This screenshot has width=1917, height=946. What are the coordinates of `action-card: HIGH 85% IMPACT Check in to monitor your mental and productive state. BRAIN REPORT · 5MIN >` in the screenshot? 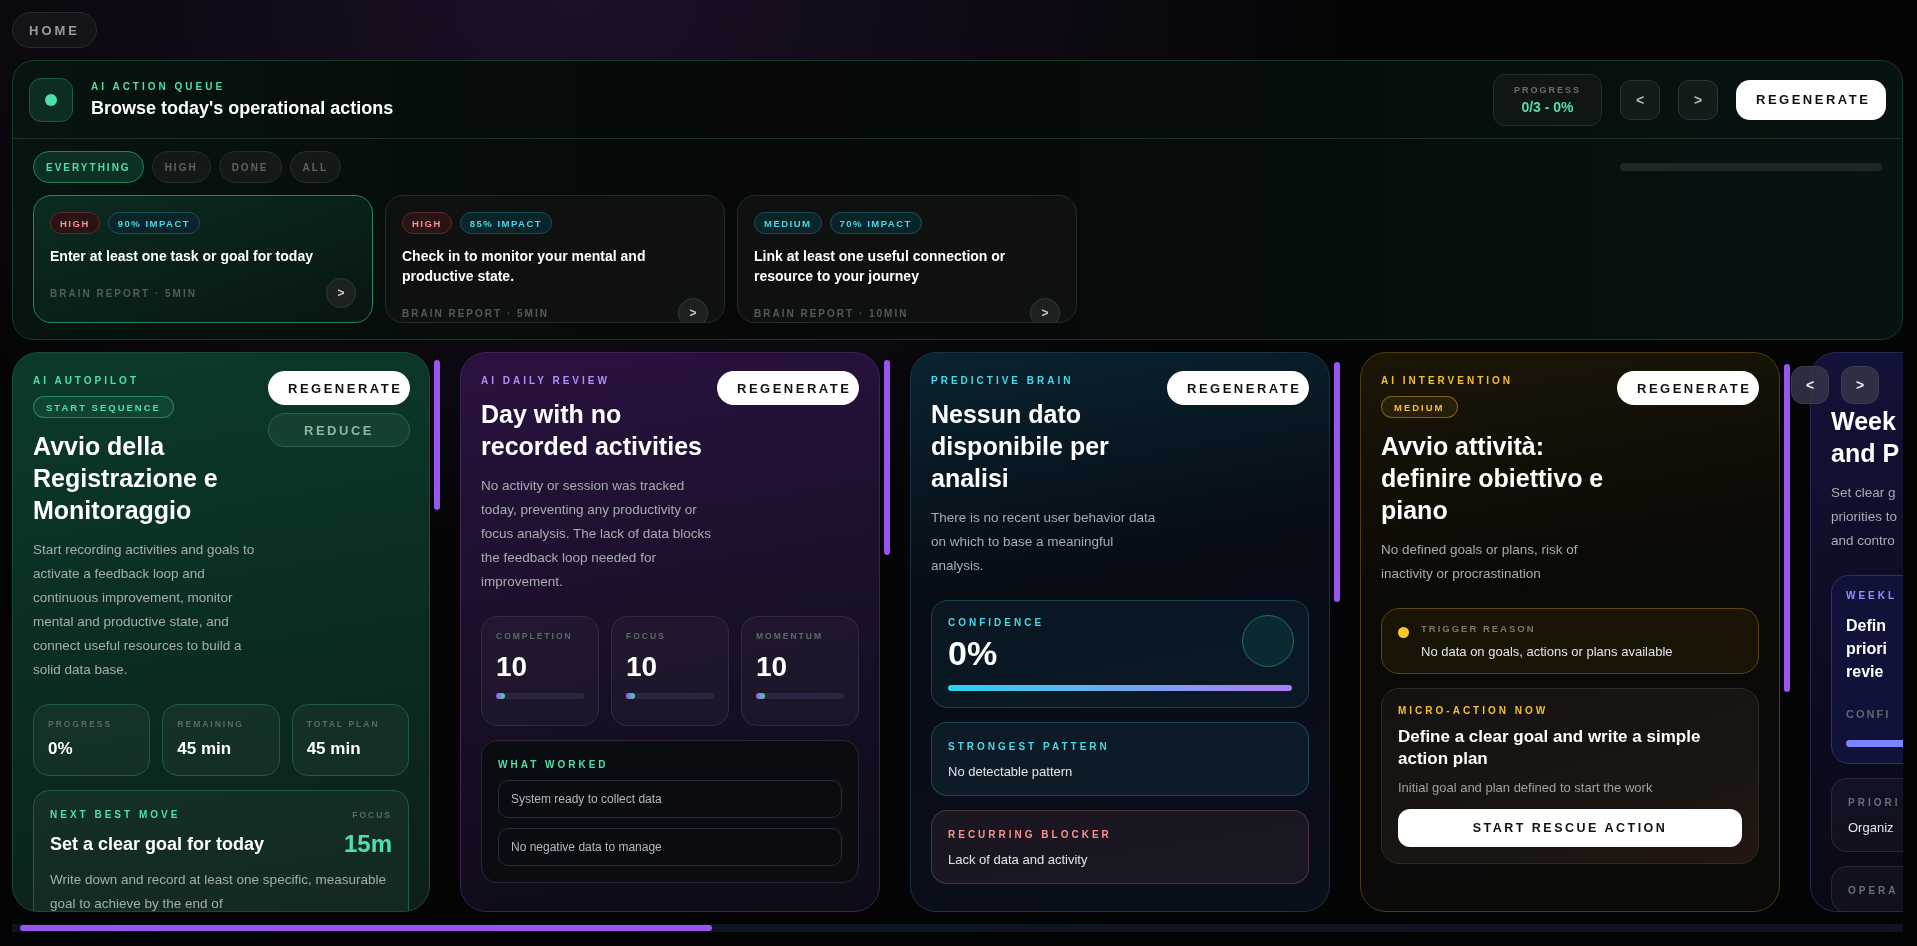 It's located at (555, 259).